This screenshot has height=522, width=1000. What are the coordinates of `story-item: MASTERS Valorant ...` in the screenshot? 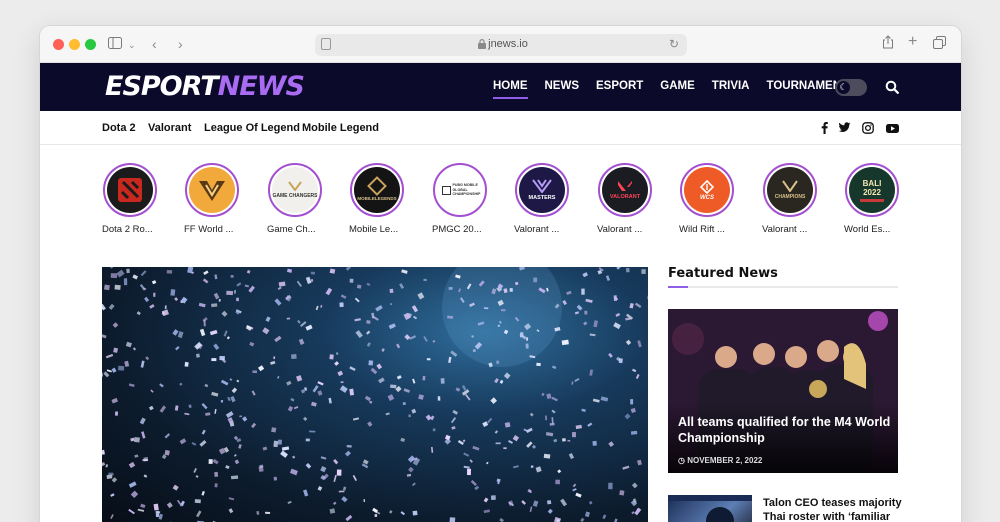 It's located at (545, 199).